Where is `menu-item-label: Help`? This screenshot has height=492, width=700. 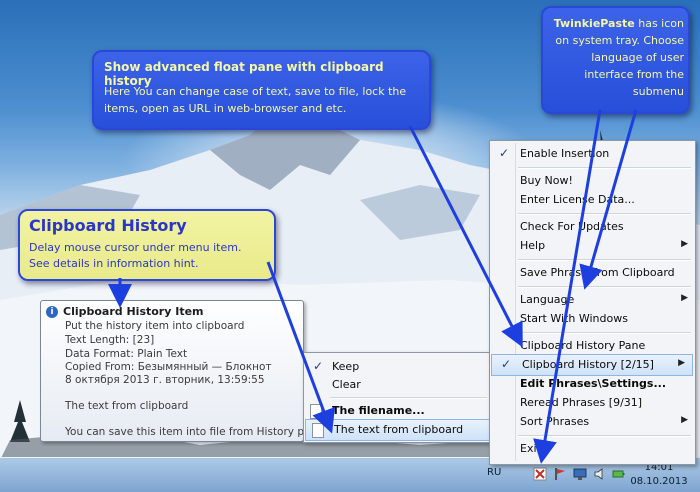
menu-item-label: Help is located at coordinates (533, 245).